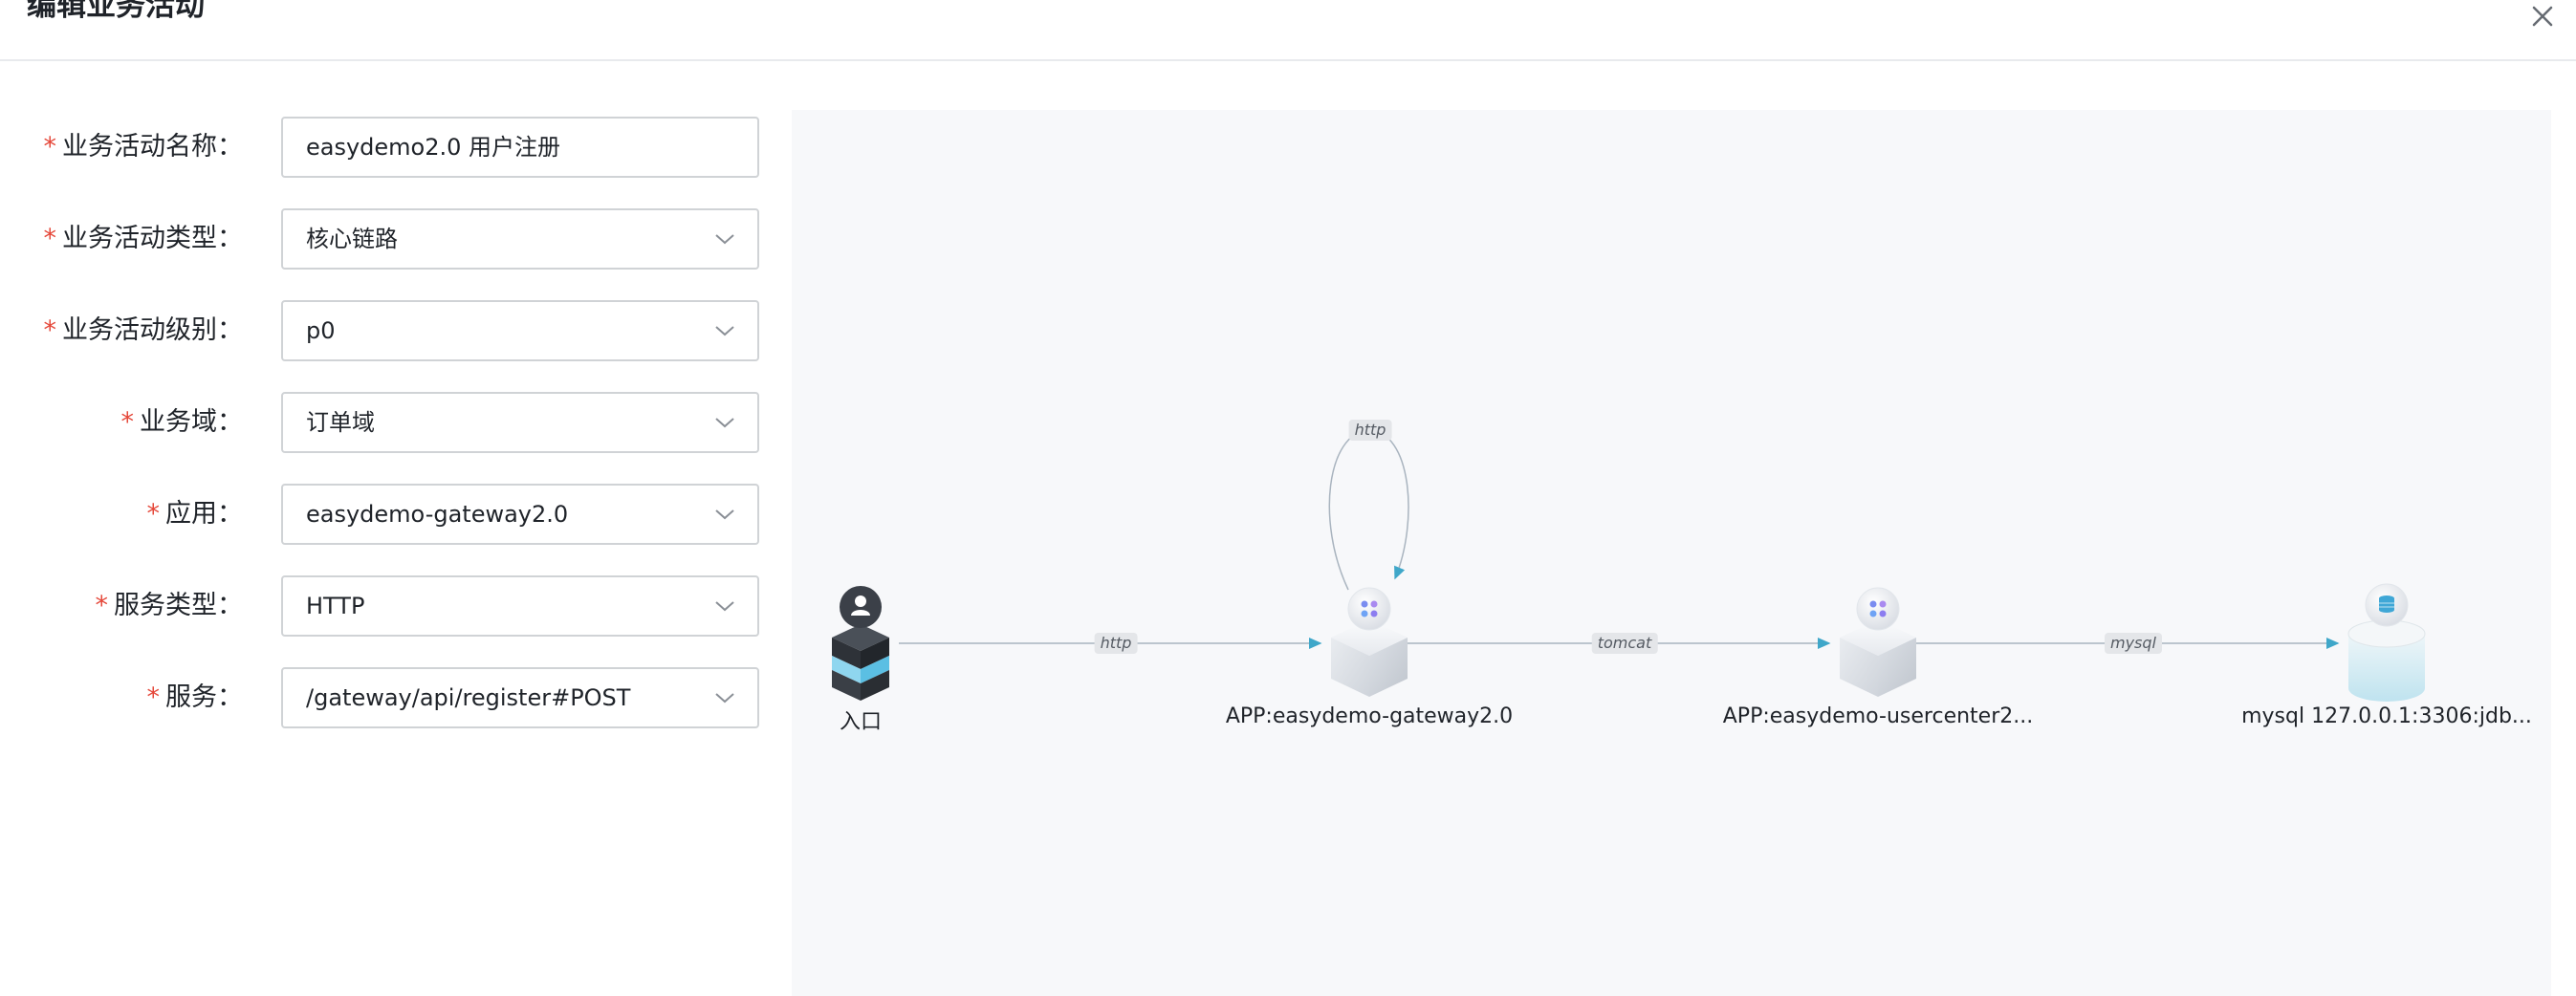 This screenshot has width=2576, height=996. Describe the element at coordinates (1116, 643) in the screenshot. I see `edge-label-entry-gateway: http` at that location.